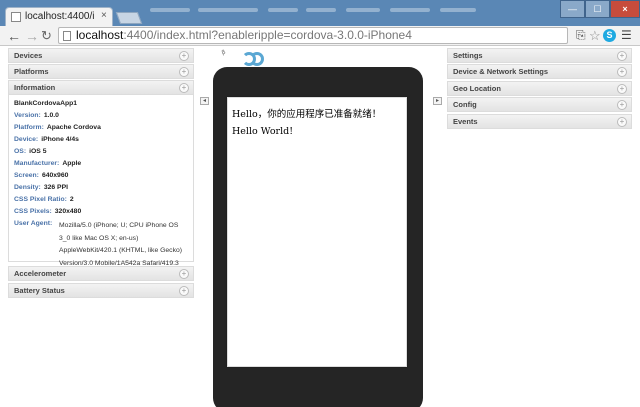 This screenshot has width=640, height=407. Describe the element at coordinates (33, 223) in the screenshot. I see `user-agent-label: User Agent:` at that location.